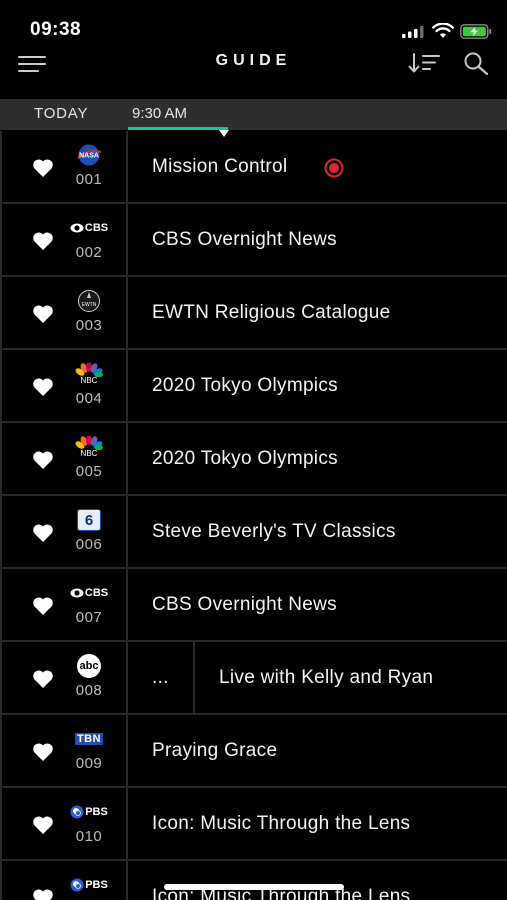  I want to click on tbn-logo: TBN, so click(89, 739).